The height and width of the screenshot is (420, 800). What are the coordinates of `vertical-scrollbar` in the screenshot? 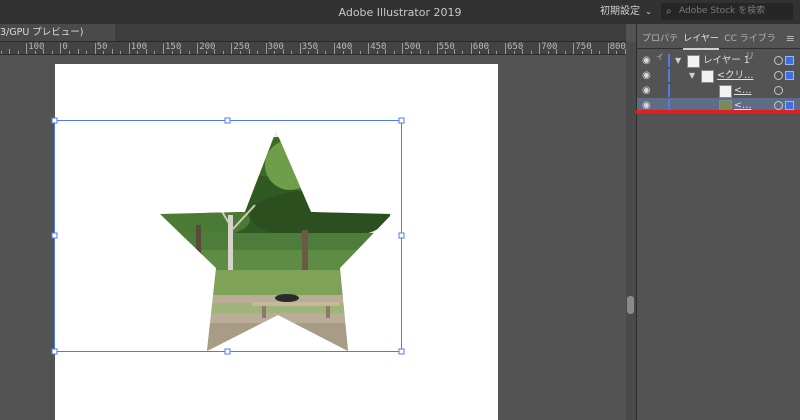 It's located at (631, 231).